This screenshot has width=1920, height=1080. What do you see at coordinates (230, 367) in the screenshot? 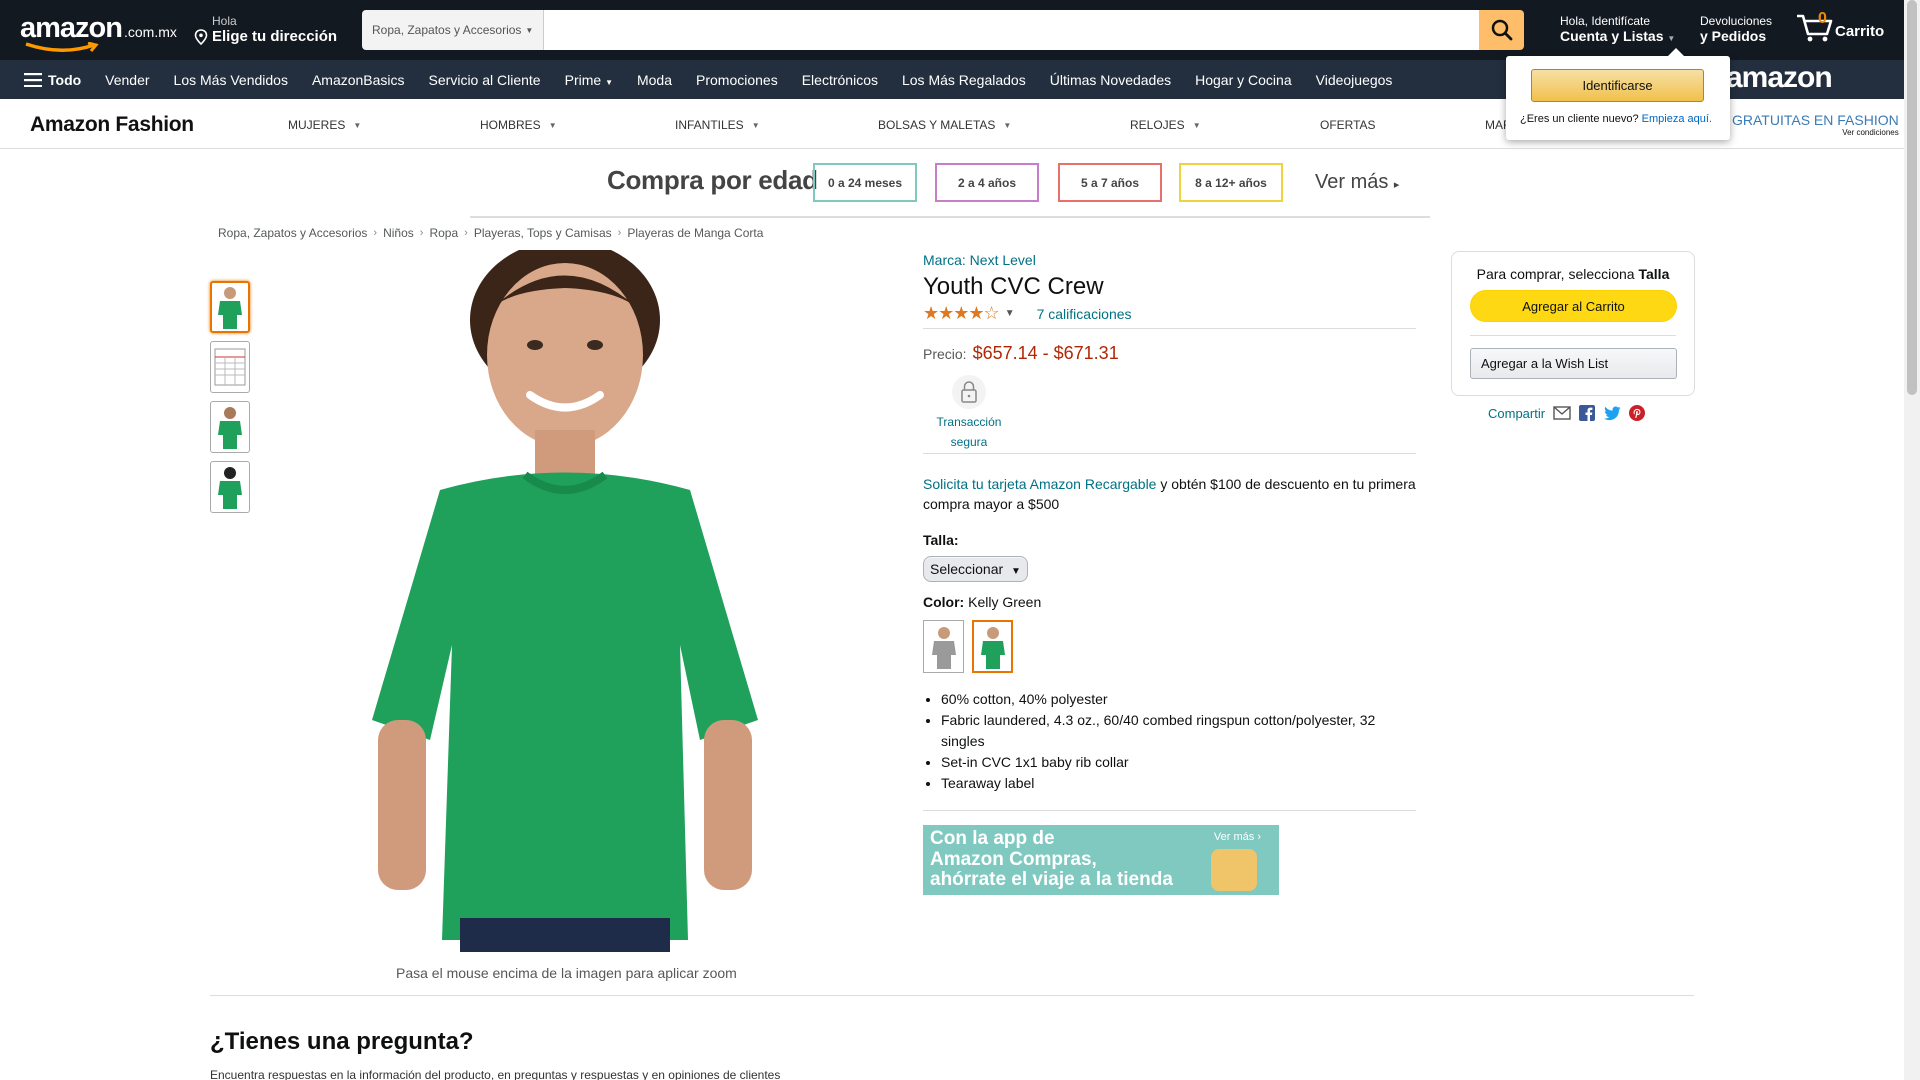
I see `thumbnail-size-chart` at bounding box center [230, 367].